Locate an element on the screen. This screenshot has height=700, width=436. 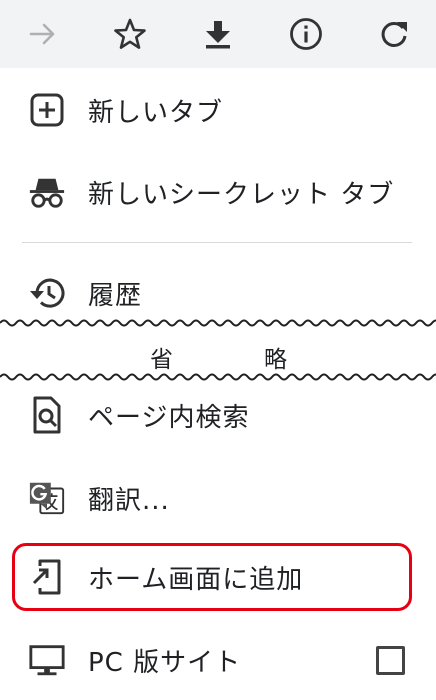
omitted-text-right: 略 is located at coordinates (275, 360).